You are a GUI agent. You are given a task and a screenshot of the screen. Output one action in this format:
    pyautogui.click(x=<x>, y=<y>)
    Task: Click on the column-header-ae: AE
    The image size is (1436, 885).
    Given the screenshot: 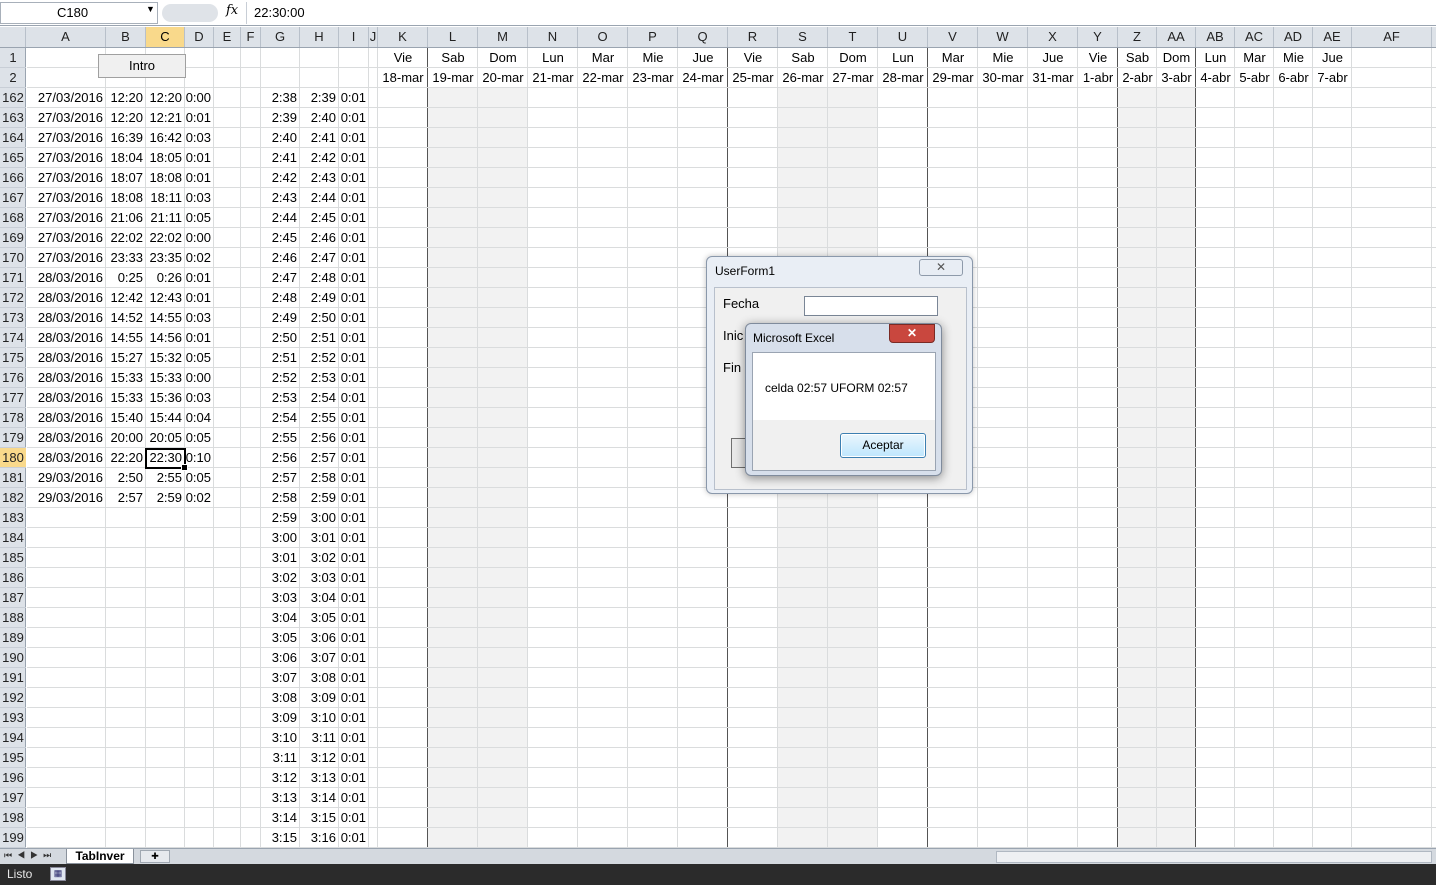 What is the action you would take?
    pyautogui.click(x=1332, y=37)
    